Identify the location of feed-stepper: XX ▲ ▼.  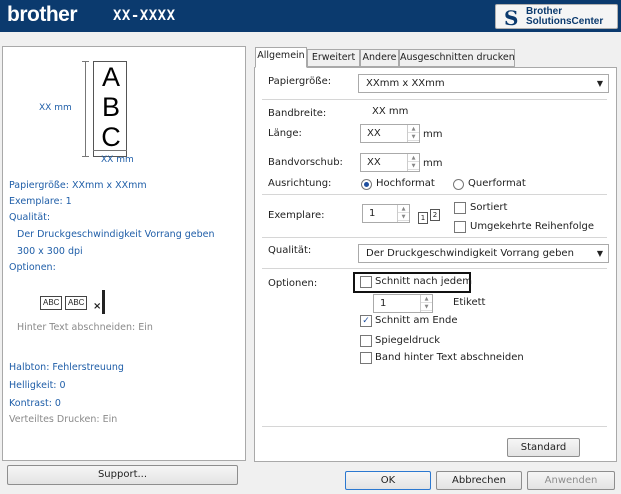
(390, 162).